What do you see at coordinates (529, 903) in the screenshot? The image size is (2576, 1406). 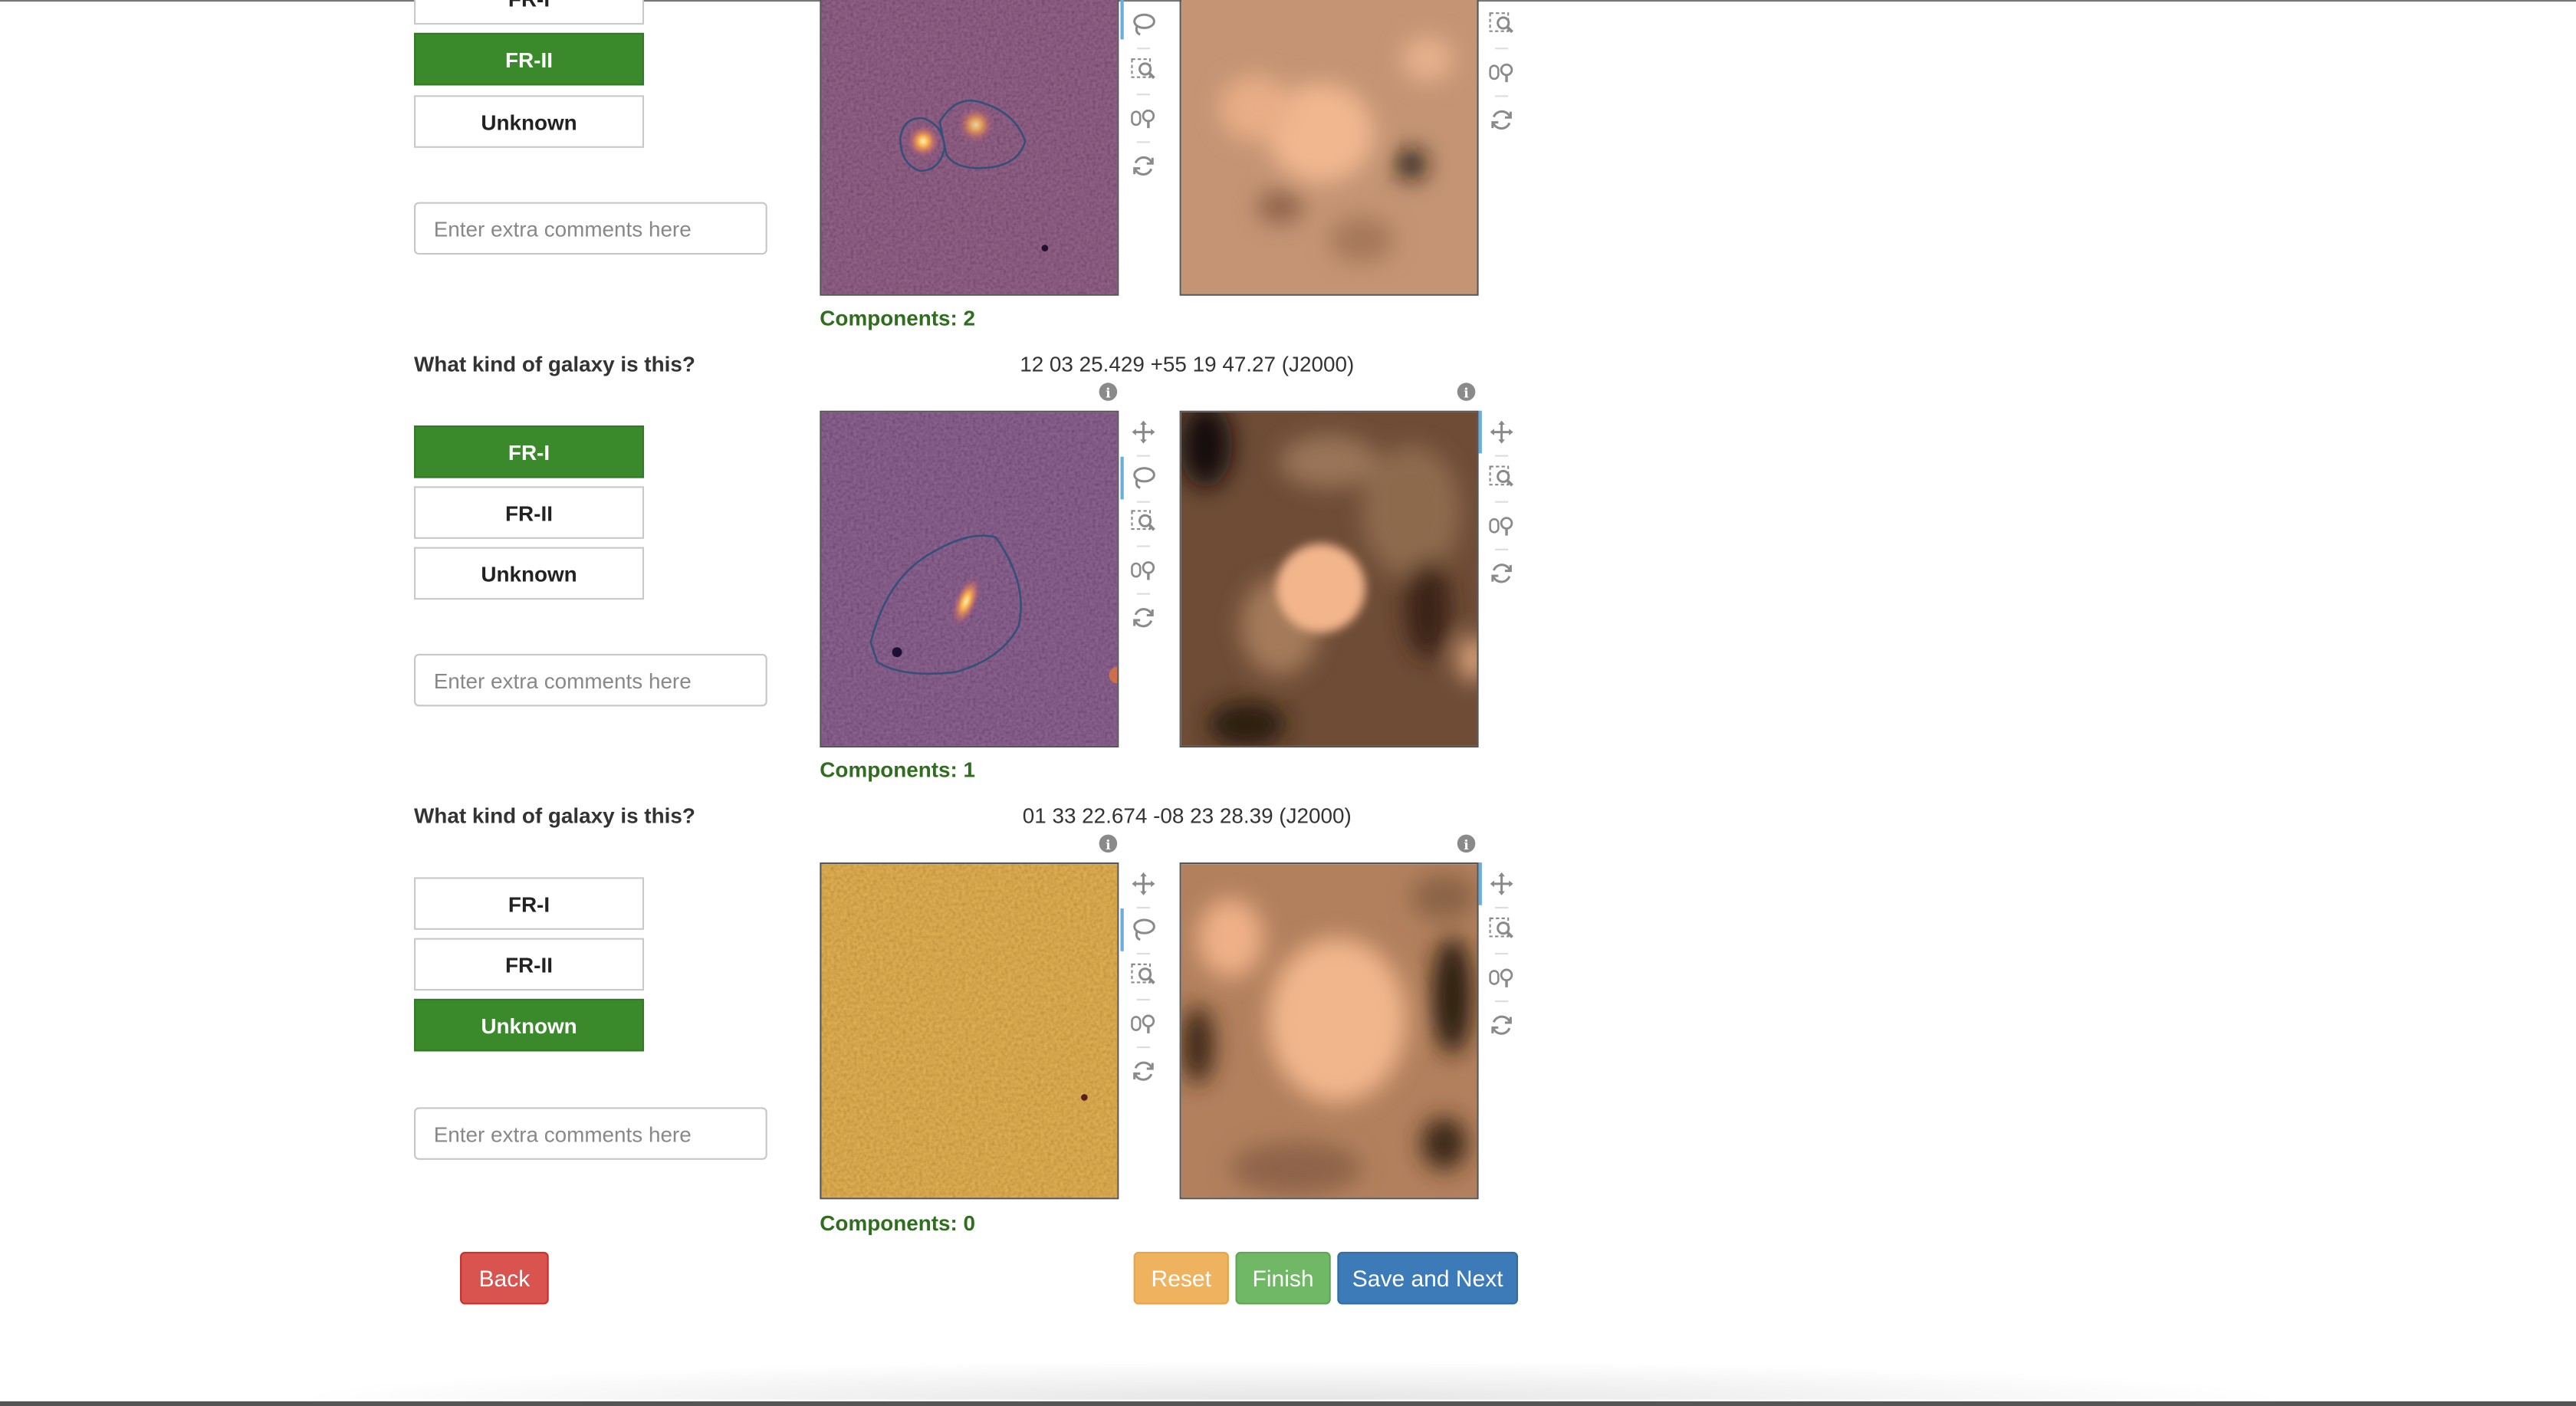 I see `fr1-button-3: FR-I` at bounding box center [529, 903].